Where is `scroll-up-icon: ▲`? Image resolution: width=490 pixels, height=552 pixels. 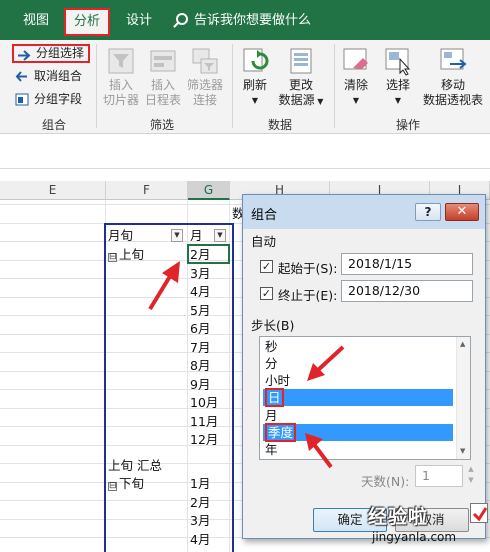
scroll-up-icon: ▲ is located at coordinates (462, 344).